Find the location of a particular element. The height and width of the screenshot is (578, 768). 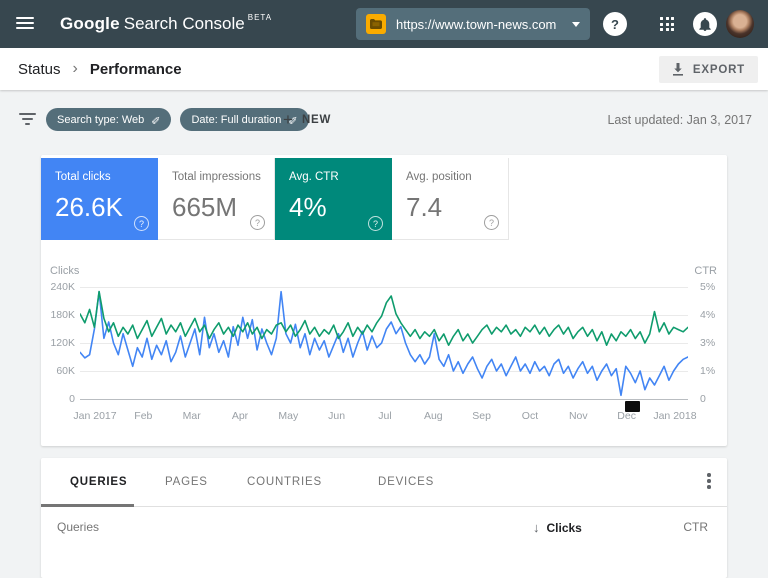

new-filter-label: NEW is located at coordinates (316, 120).